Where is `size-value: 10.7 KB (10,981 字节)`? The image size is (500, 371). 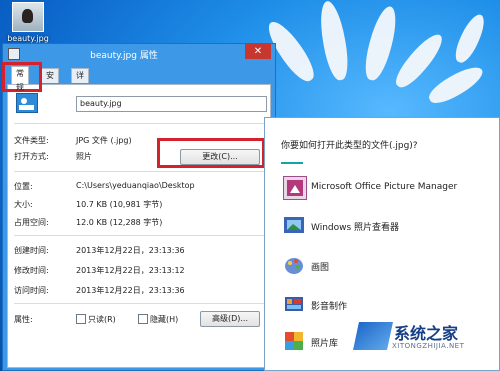
size-value: 10.7 KB (10,981 字节) is located at coordinates (119, 204).